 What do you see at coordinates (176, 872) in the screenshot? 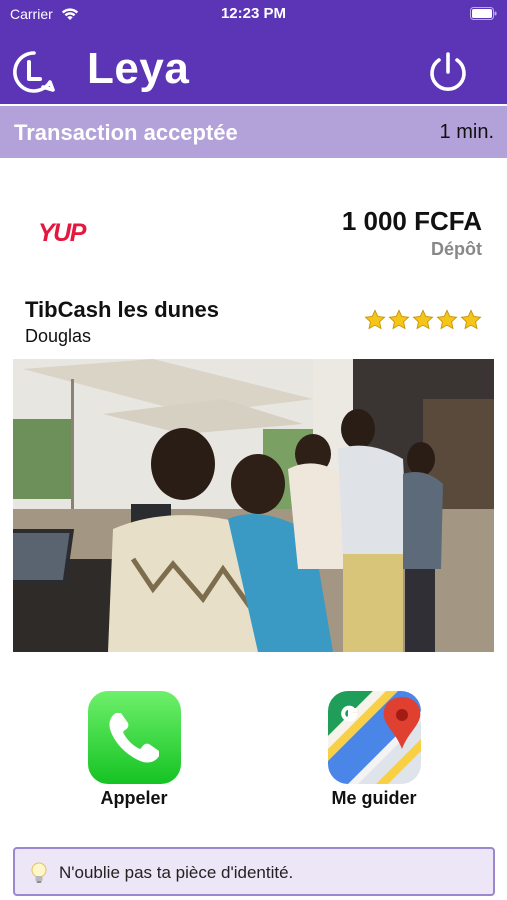
I see `reminder-text: N'oublie pas ta pièce d'identité.` at bounding box center [176, 872].